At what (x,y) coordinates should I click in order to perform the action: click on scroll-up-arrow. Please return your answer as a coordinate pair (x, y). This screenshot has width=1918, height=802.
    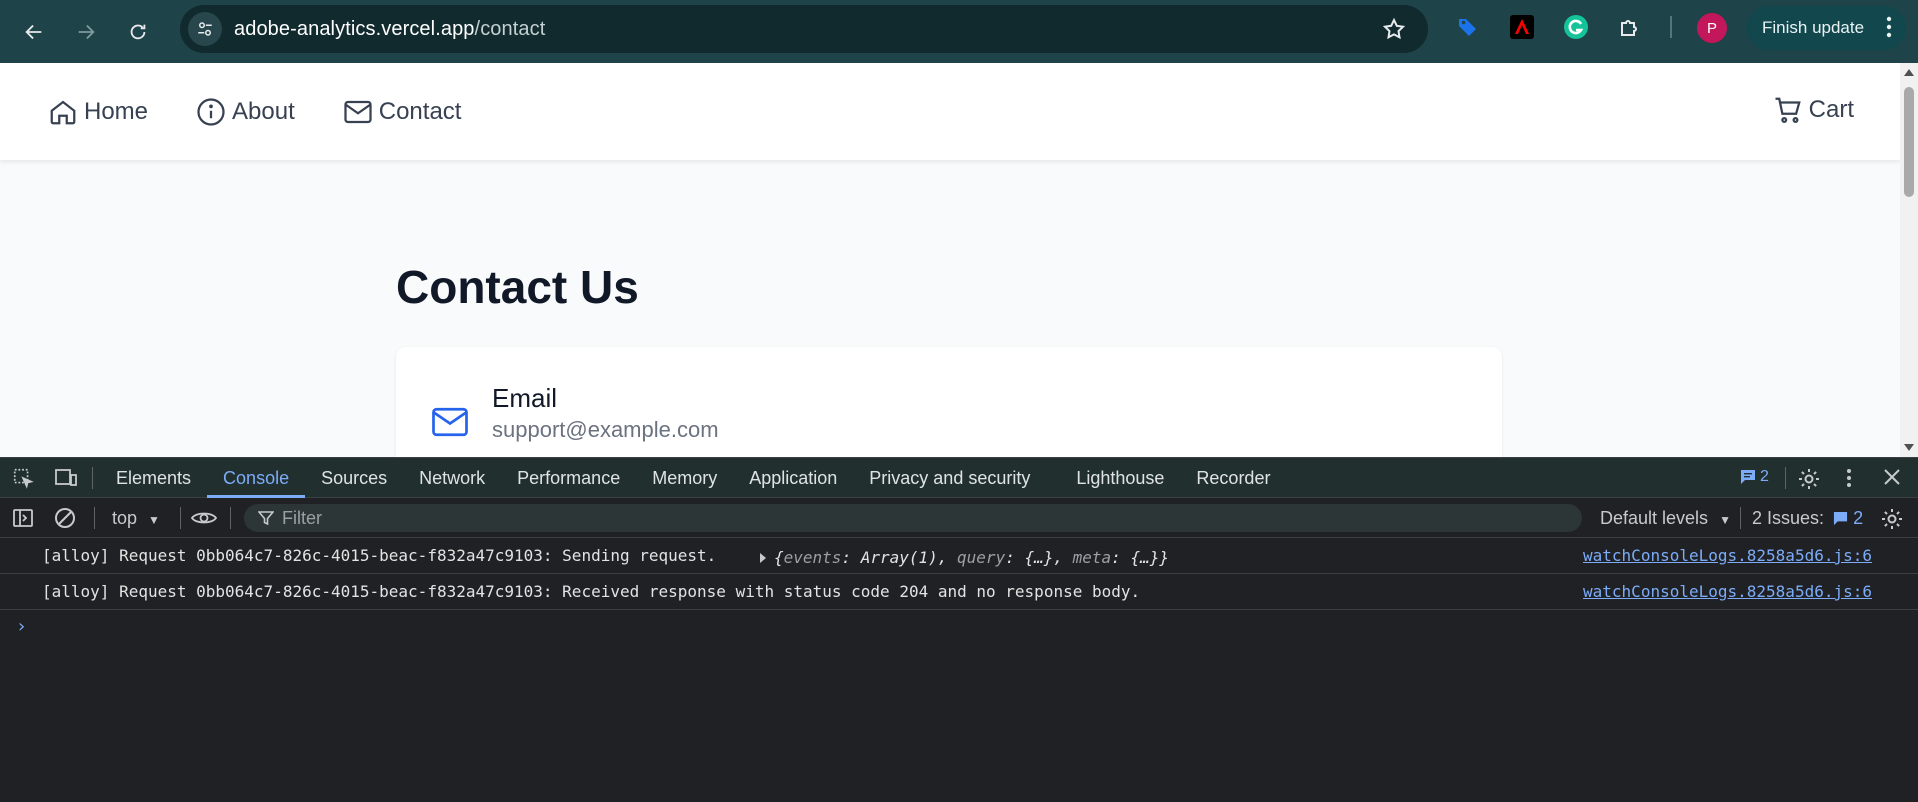
    Looking at the image, I should click on (1909, 72).